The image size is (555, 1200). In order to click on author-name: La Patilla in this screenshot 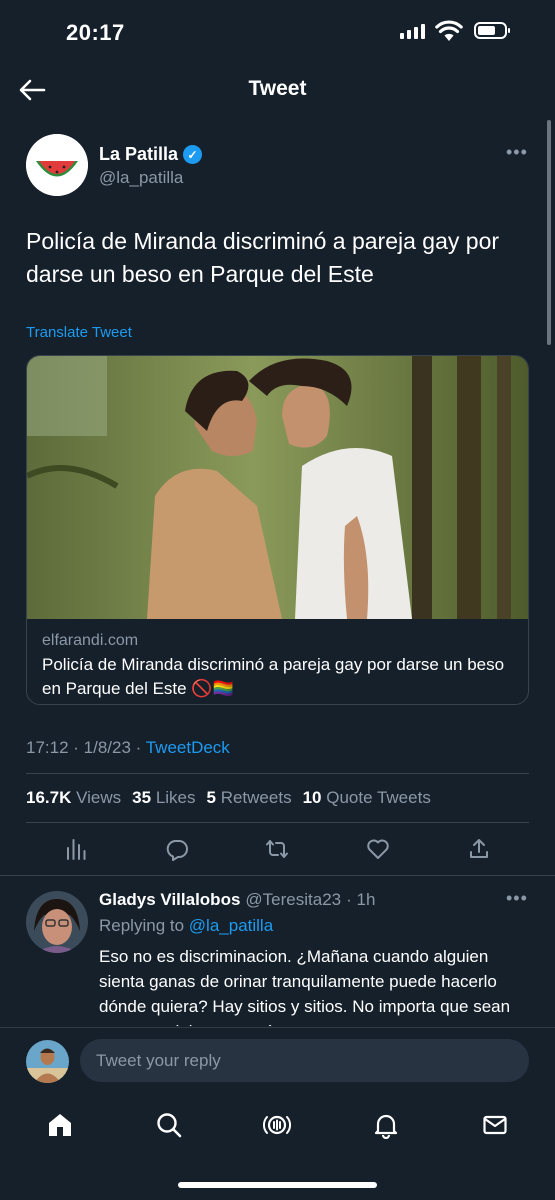, I will do `click(138, 154)`.